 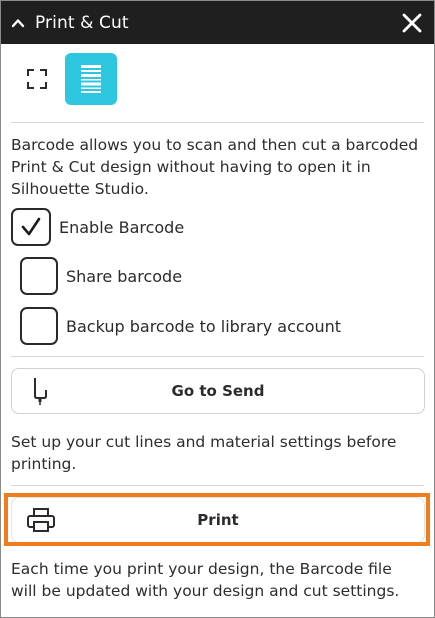 I want to click on panel-title: Print & Cut, so click(x=82, y=22).